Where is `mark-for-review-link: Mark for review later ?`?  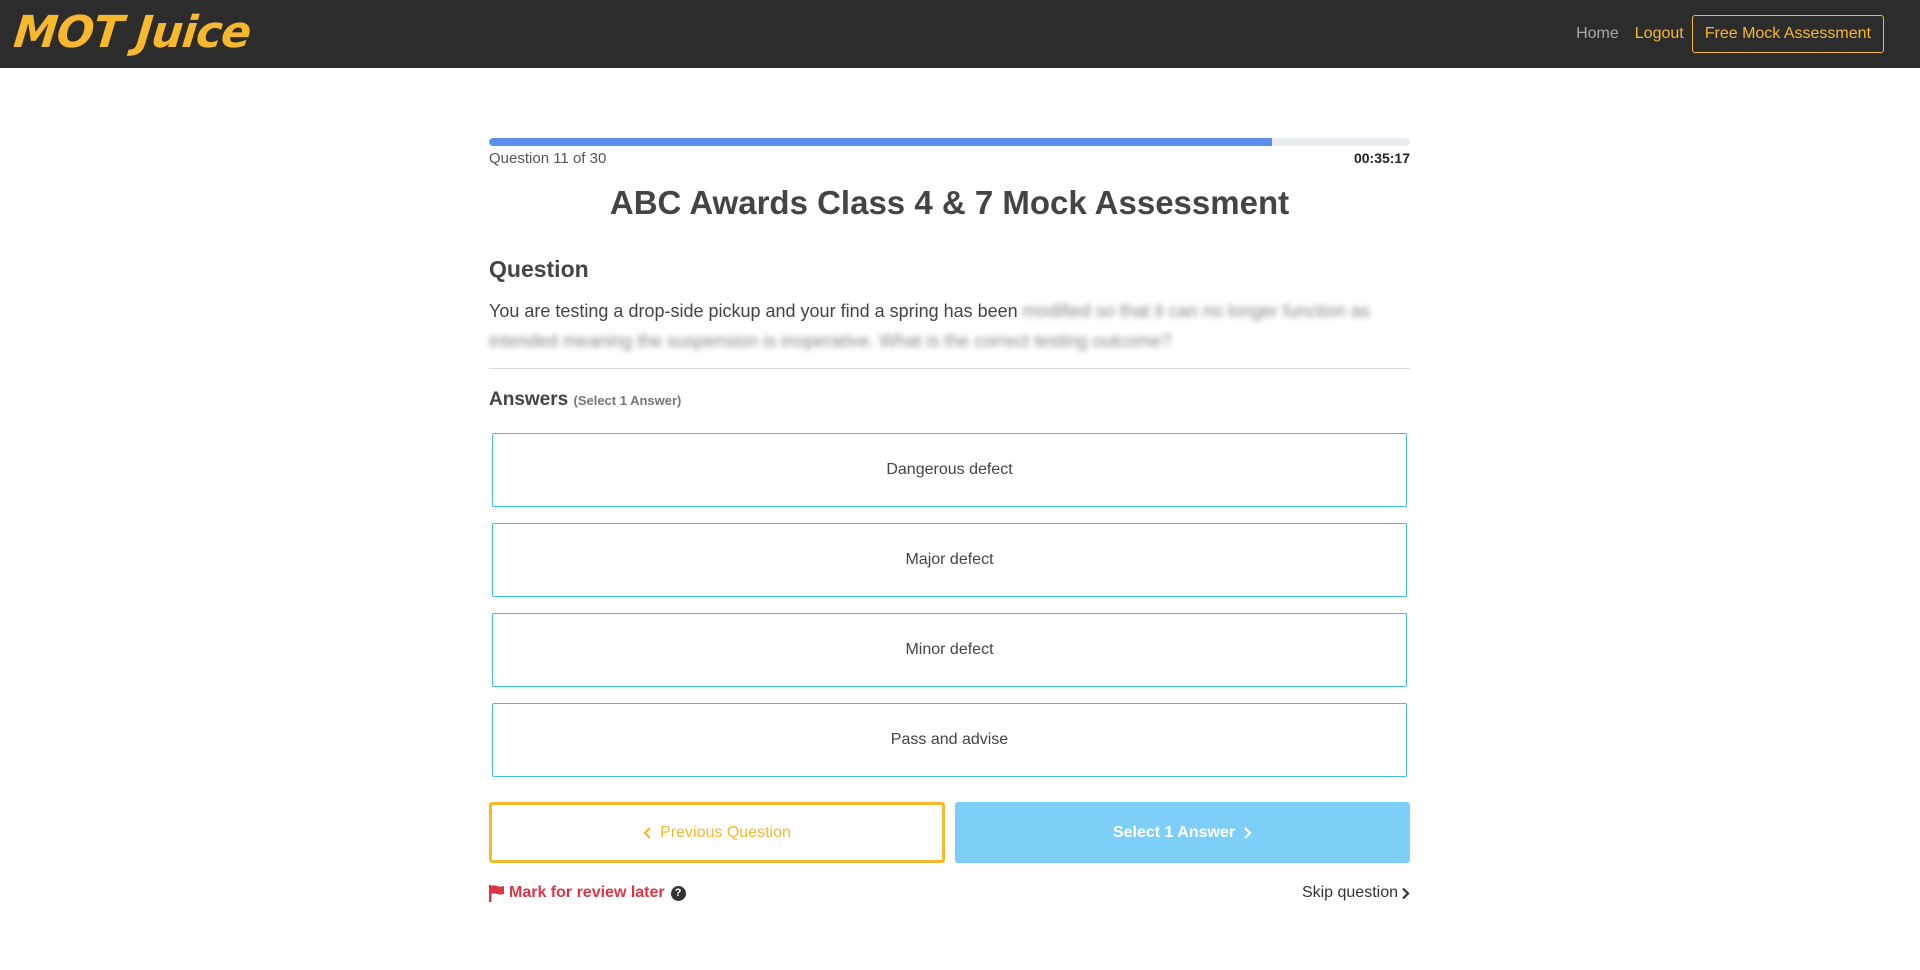 mark-for-review-link: Mark for review later ? is located at coordinates (587, 893).